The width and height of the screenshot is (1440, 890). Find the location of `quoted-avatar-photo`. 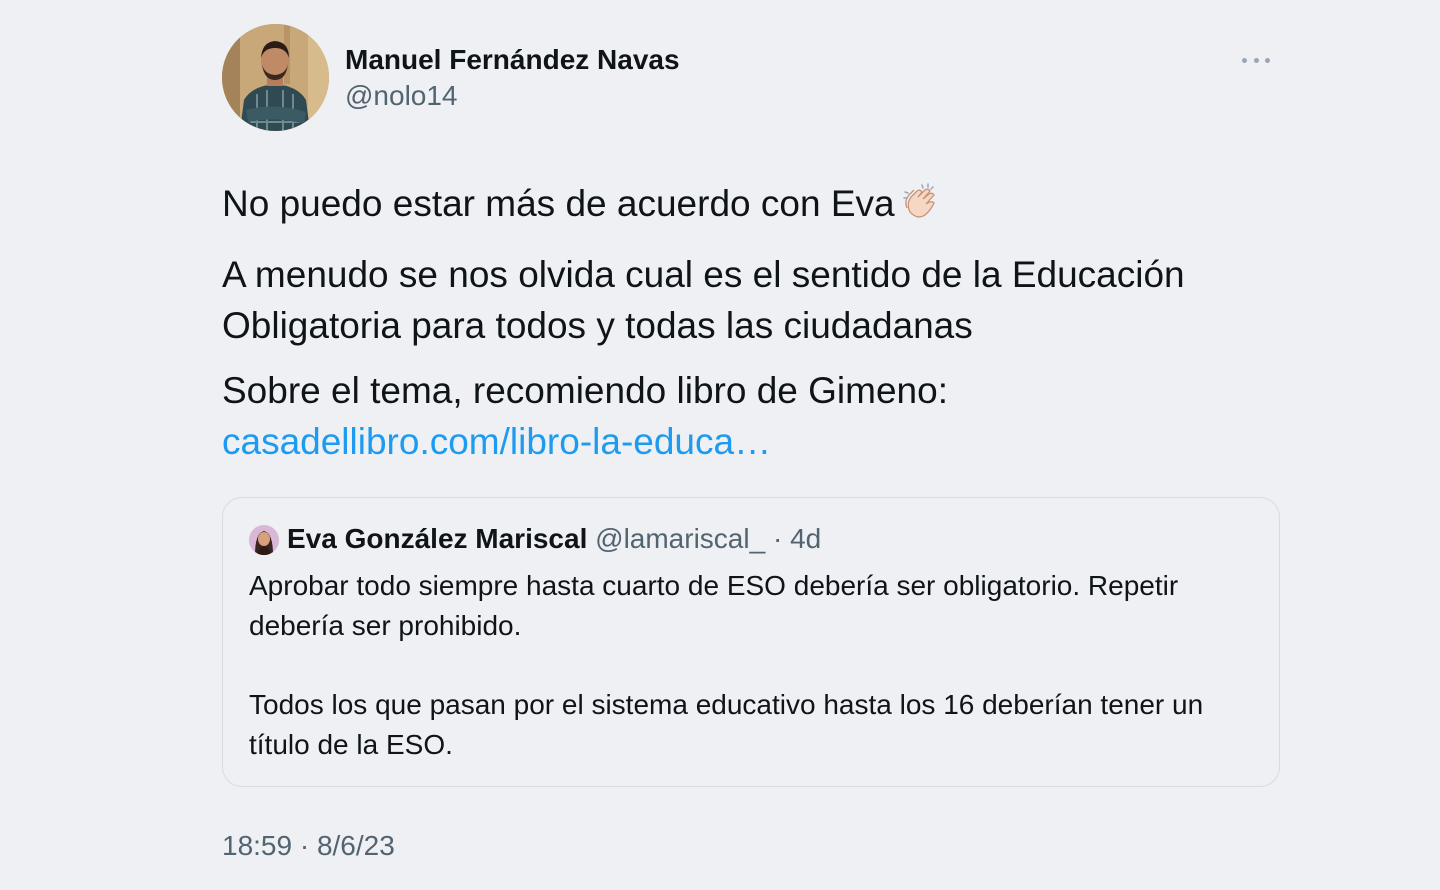

quoted-avatar-photo is located at coordinates (264, 540).